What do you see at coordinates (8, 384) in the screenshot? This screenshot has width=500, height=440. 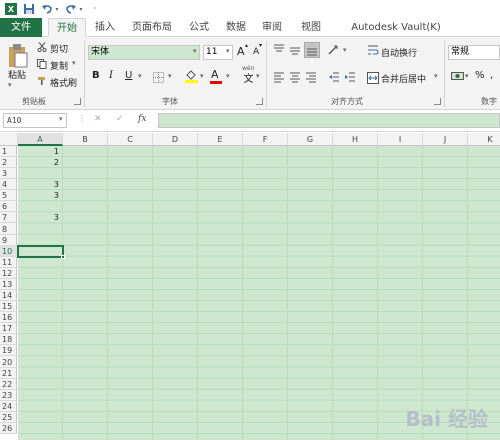 I see `row-header-22: 22` at bounding box center [8, 384].